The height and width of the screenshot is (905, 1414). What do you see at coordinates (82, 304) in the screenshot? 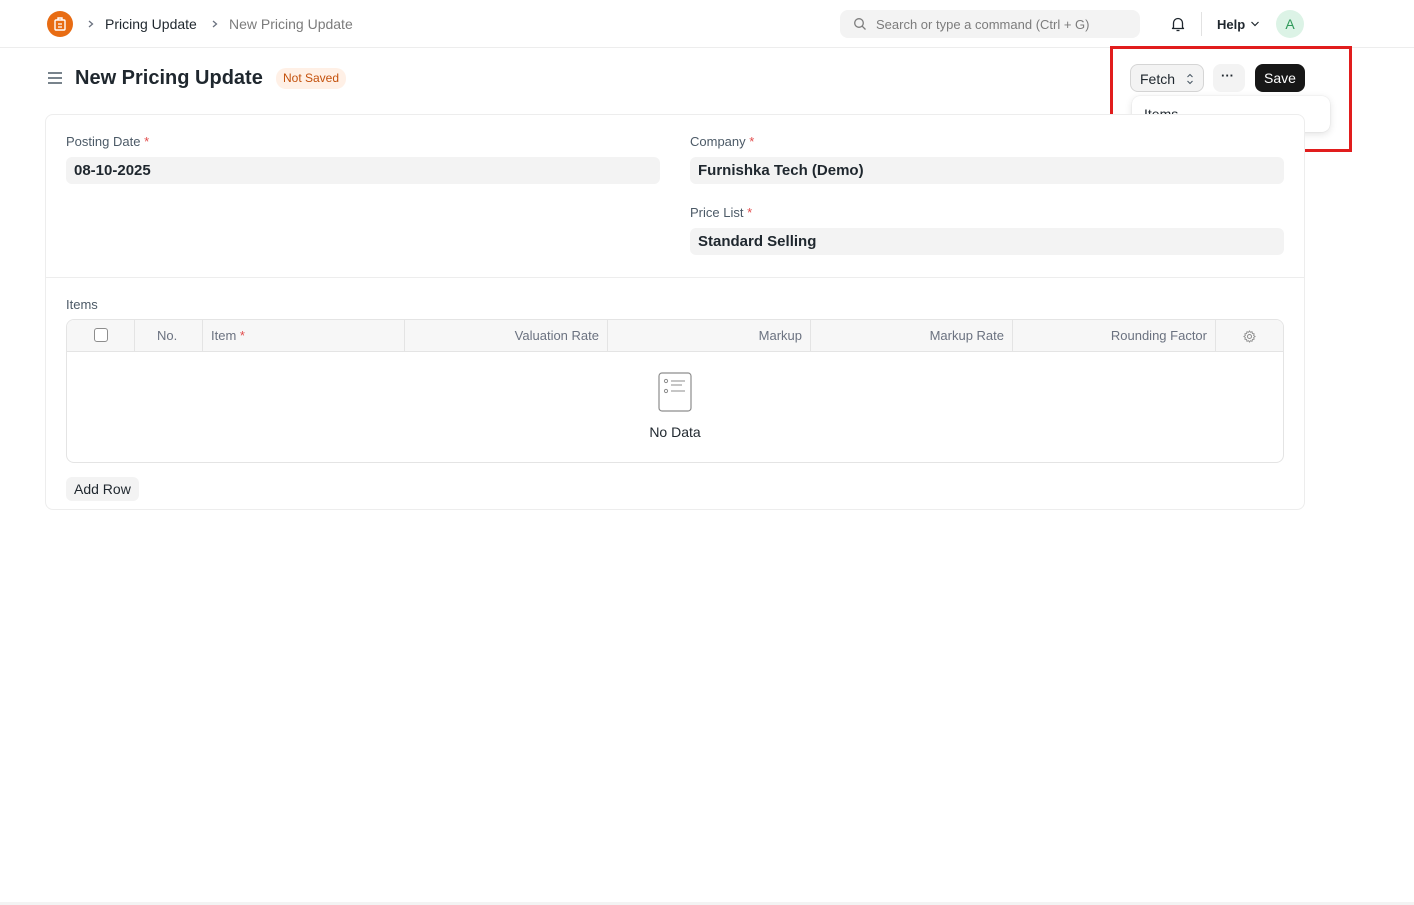
I see `items-section-label: Items` at bounding box center [82, 304].